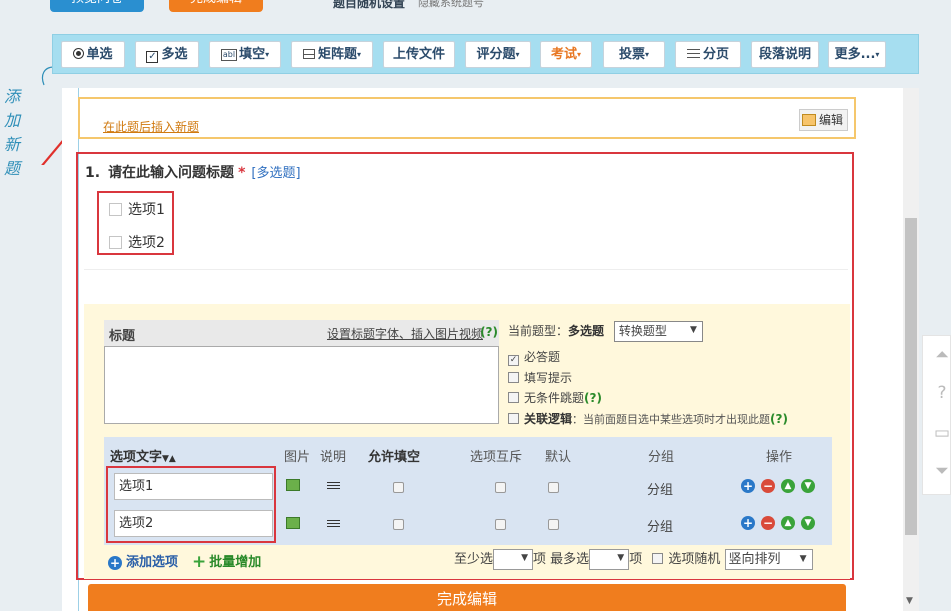 The image size is (951, 611). I want to click on skip-option: 无条件跳题(?), so click(555, 397).